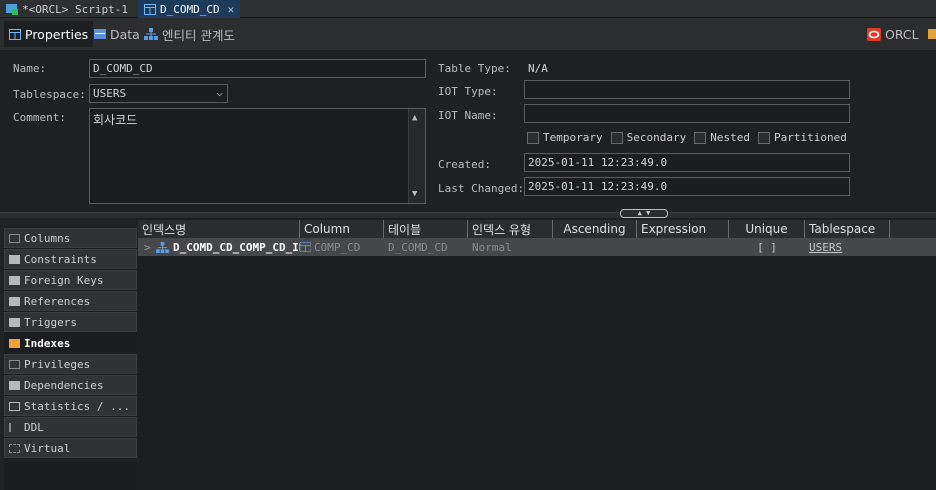 This screenshot has height=490, width=936. Describe the element at coordinates (767, 247) in the screenshot. I see `cell-unique: [ ]` at that location.